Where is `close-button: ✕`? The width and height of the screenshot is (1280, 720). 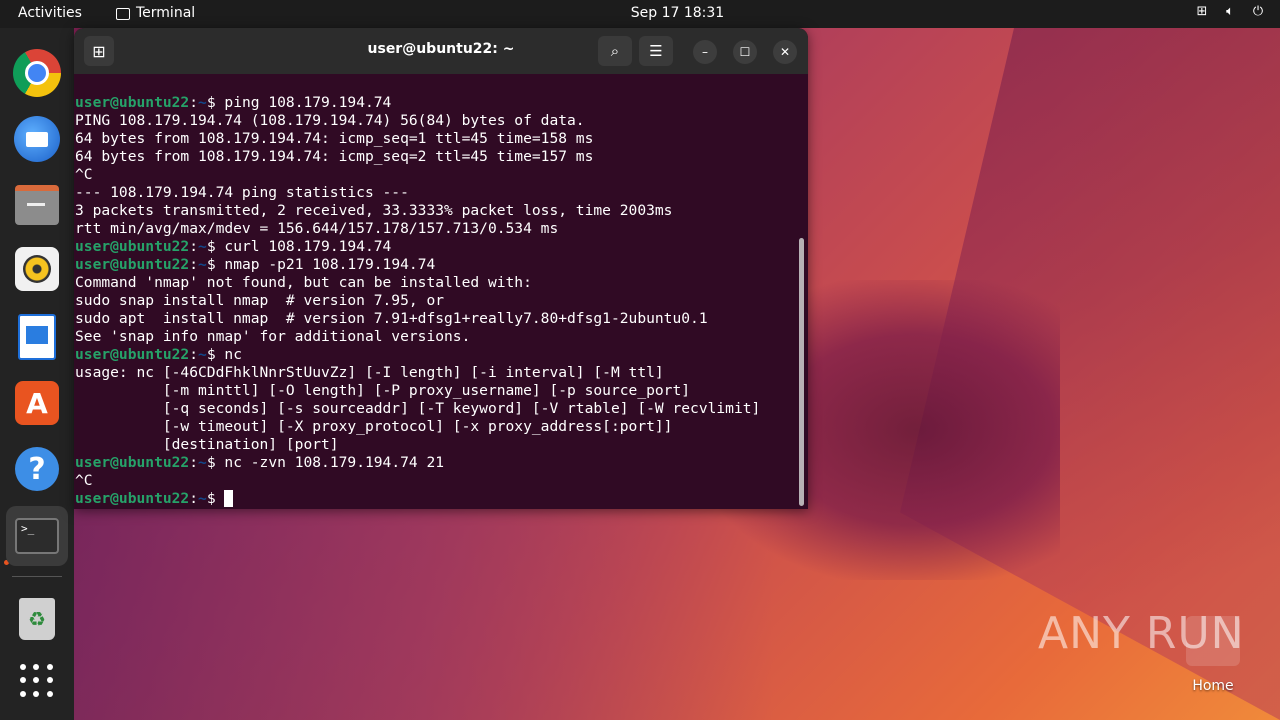 close-button: ✕ is located at coordinates (785, 52).